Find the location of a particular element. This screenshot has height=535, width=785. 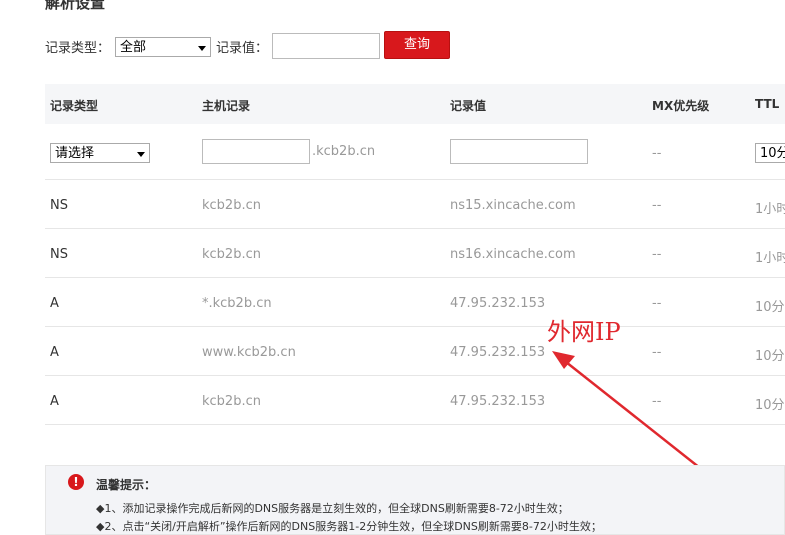

record-value: ns16.xincache.com is located at coordinates (513, 254).